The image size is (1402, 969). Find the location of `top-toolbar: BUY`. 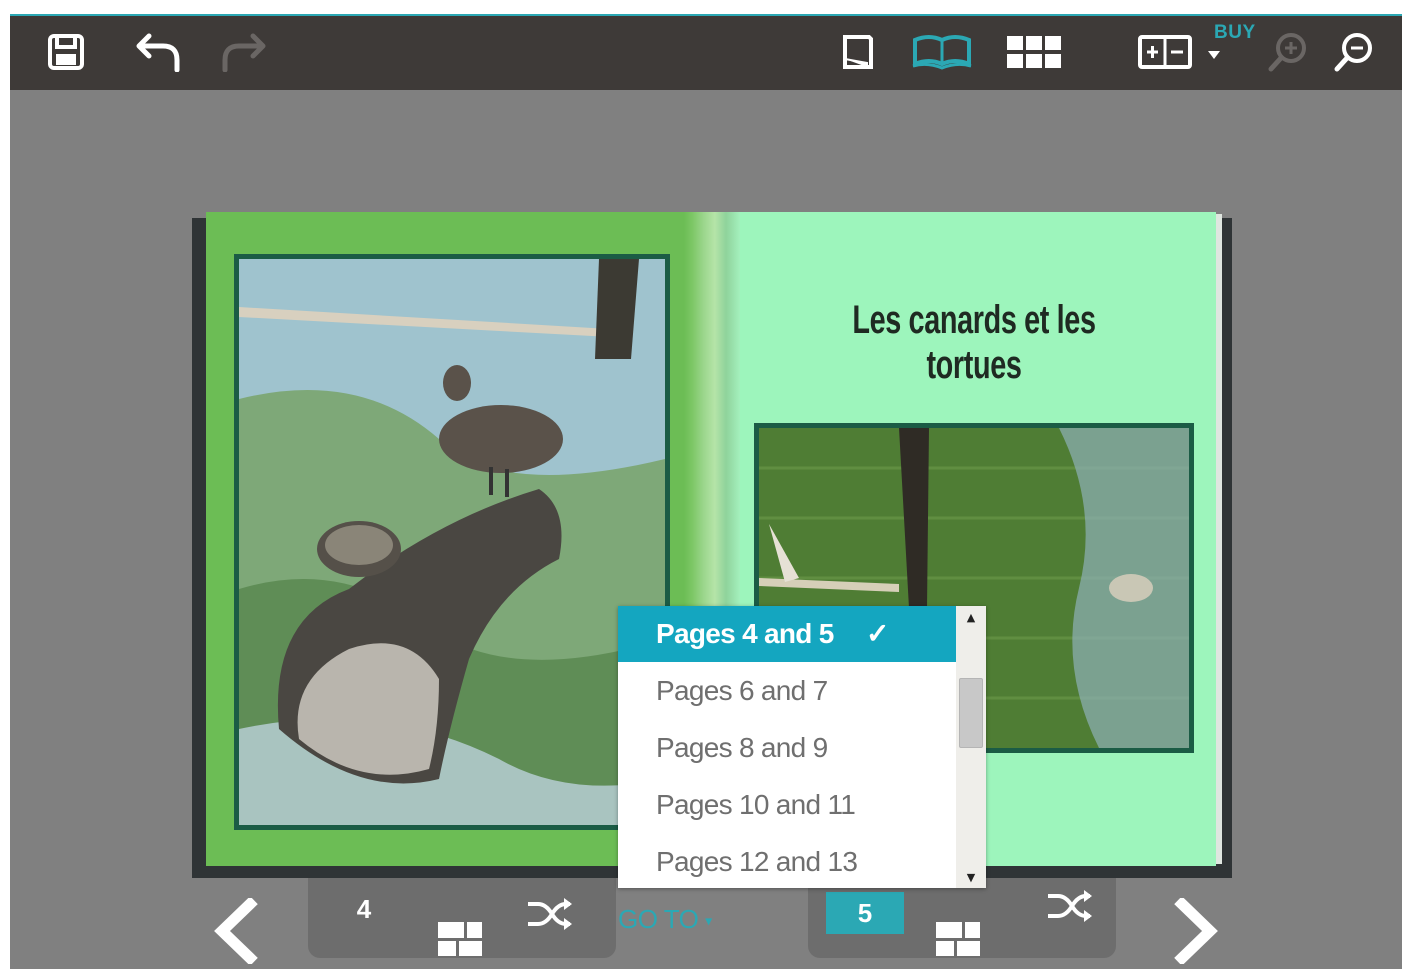

top-toolbar: BUY is located at coordinates (706, 53).